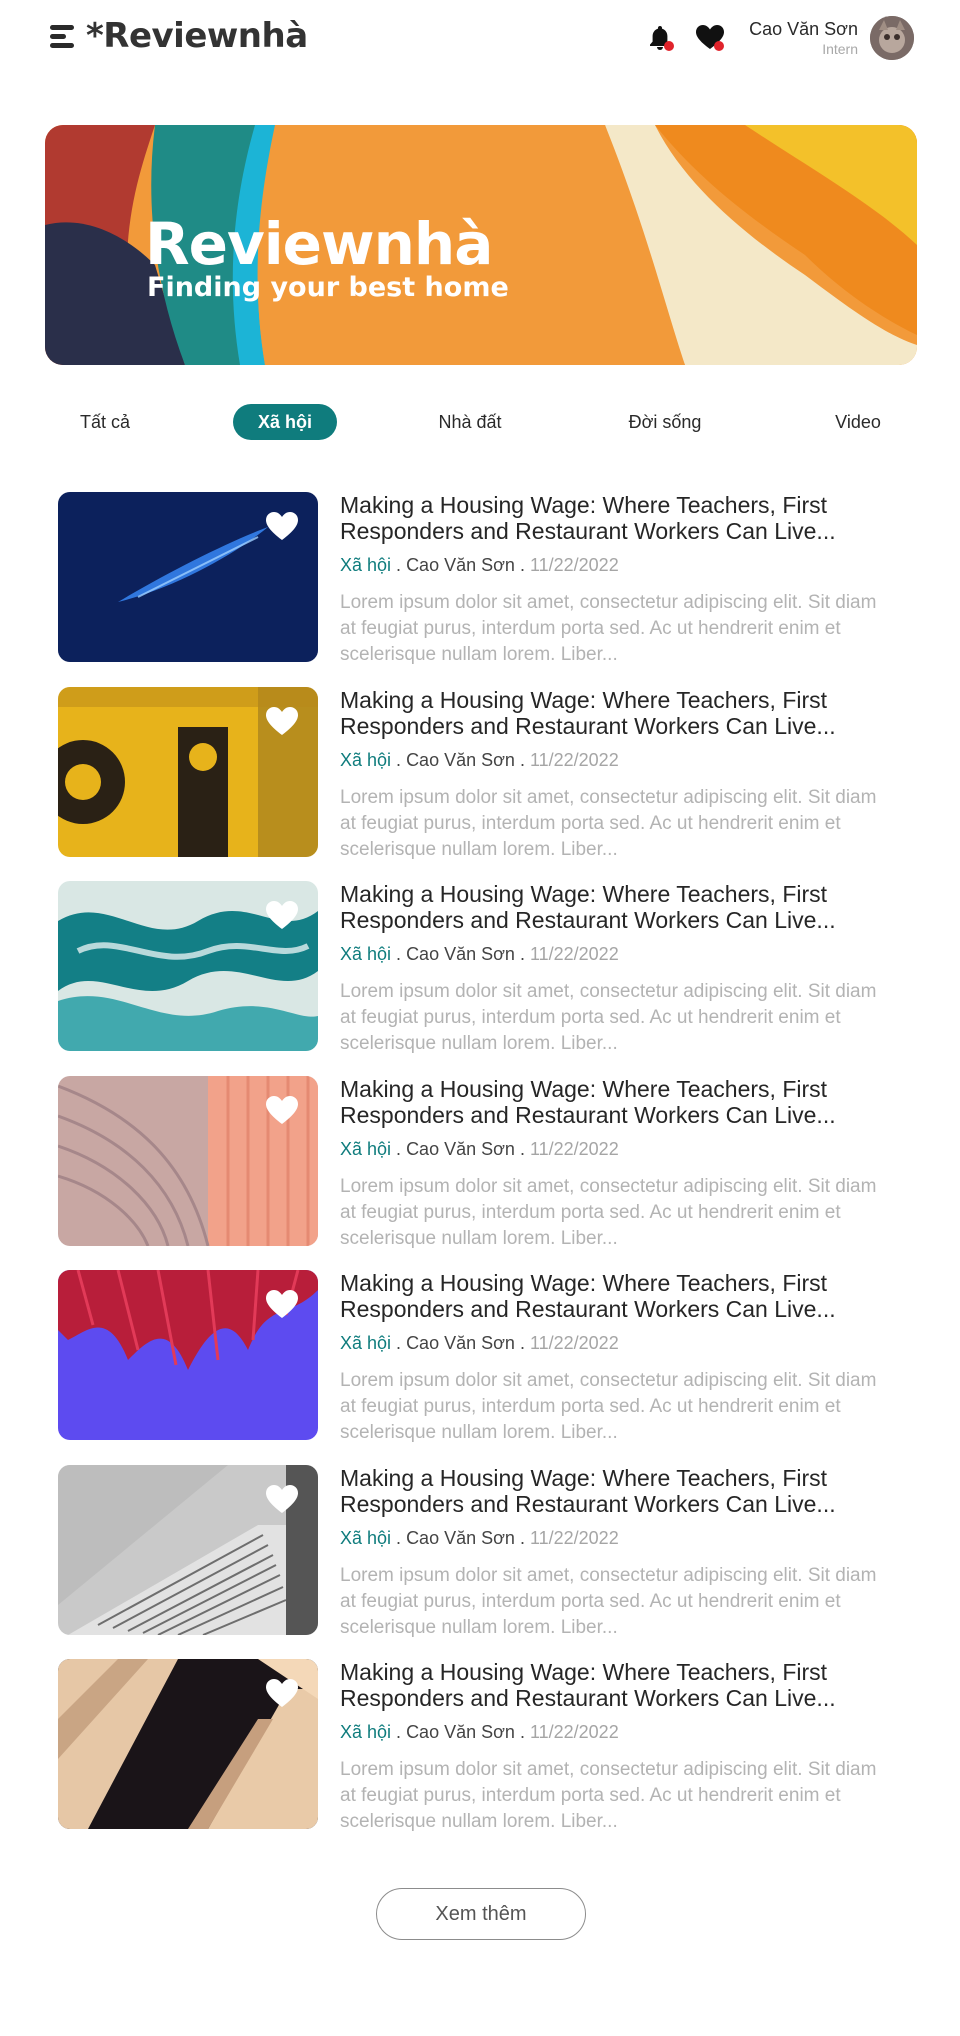  What do you see at coordinates (285, 422) in the screenshot?
I see `tab-xa-hoi: Xã hội` at bounding box center [285, 422].